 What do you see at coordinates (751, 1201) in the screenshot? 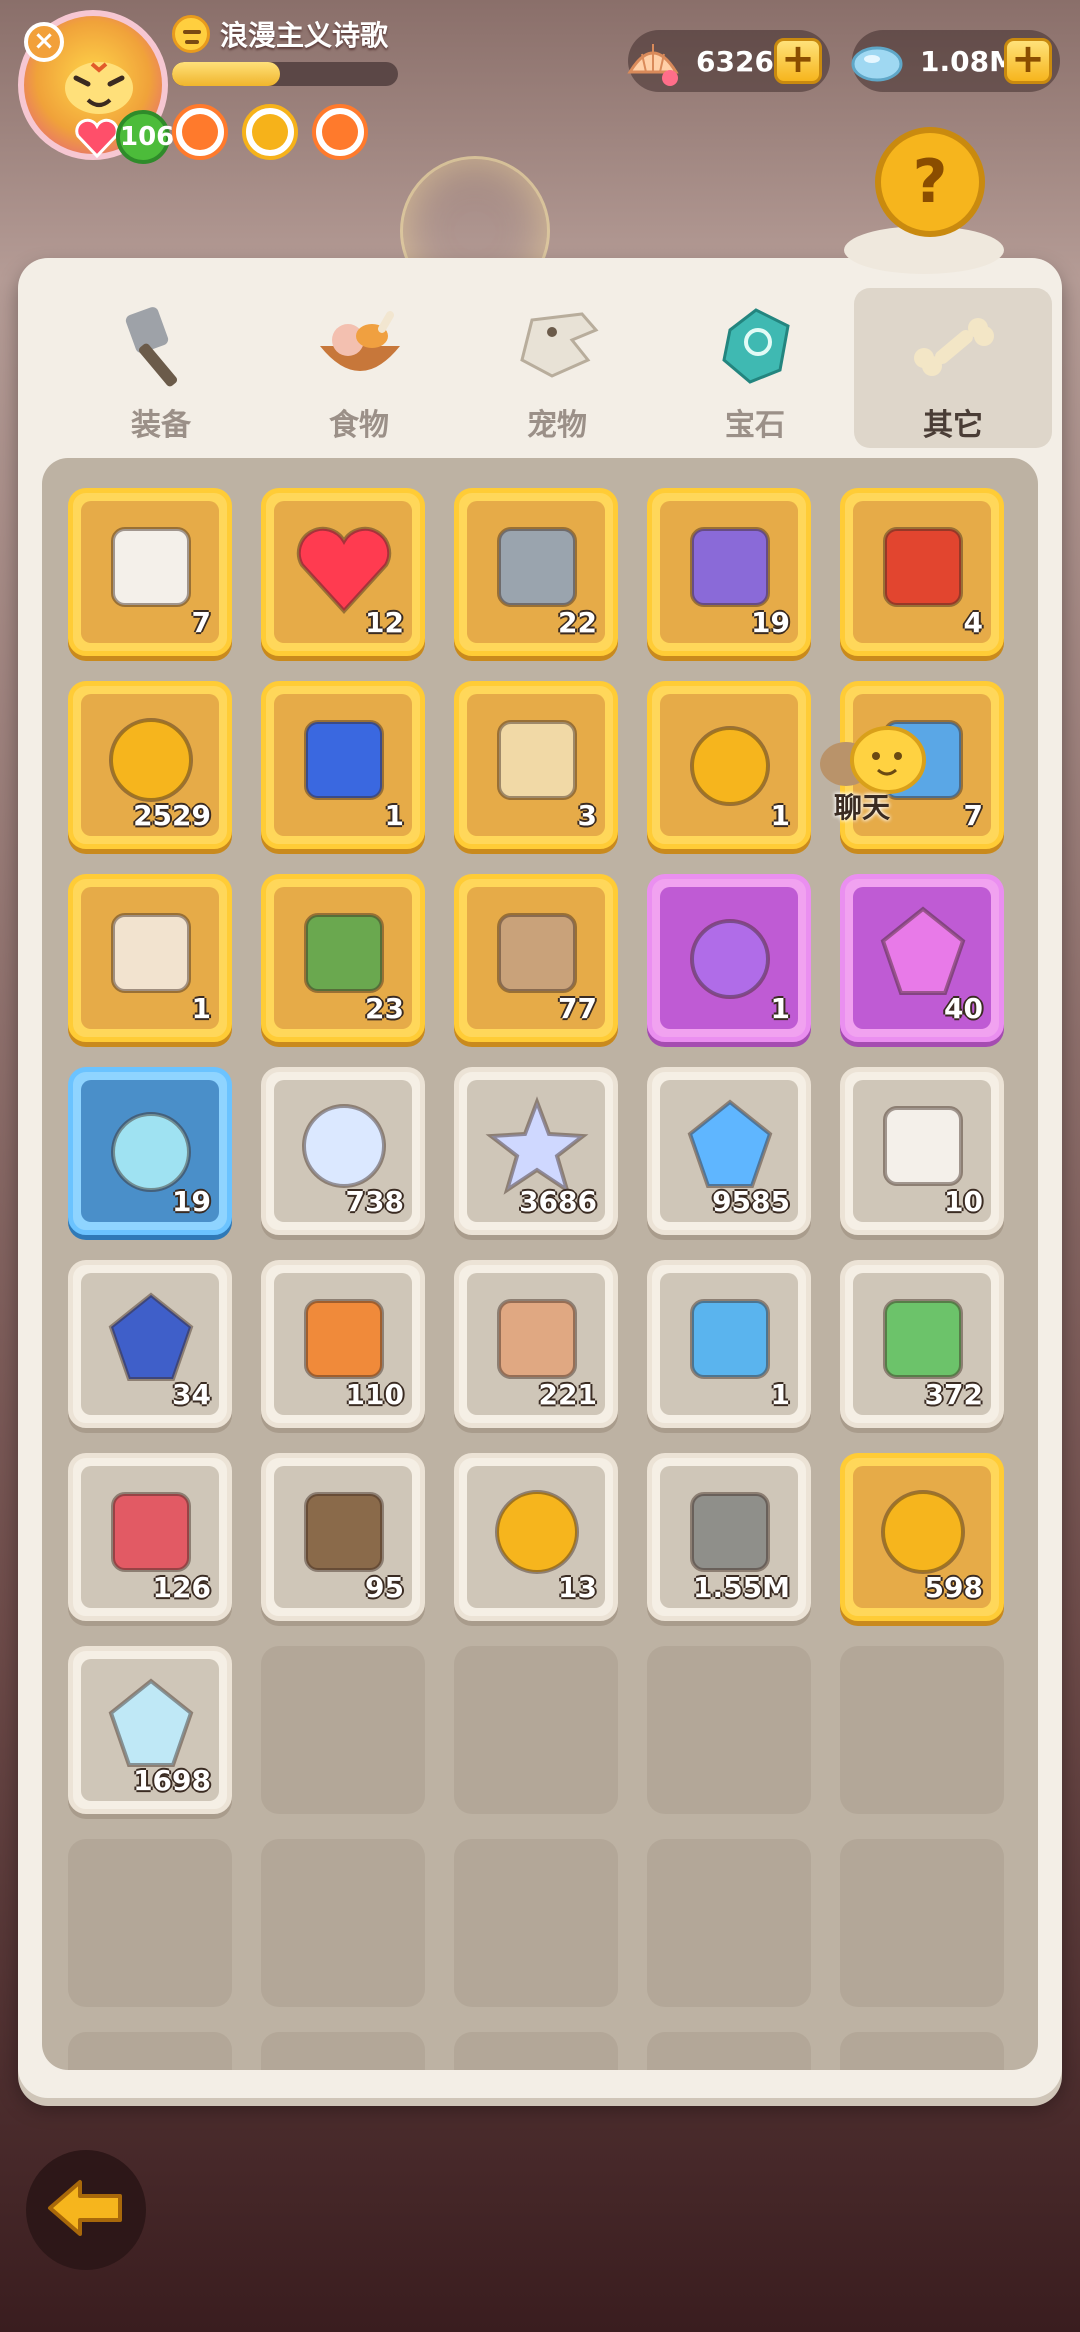
I see `item-count: 9585` at bounding box center [751, 1201].